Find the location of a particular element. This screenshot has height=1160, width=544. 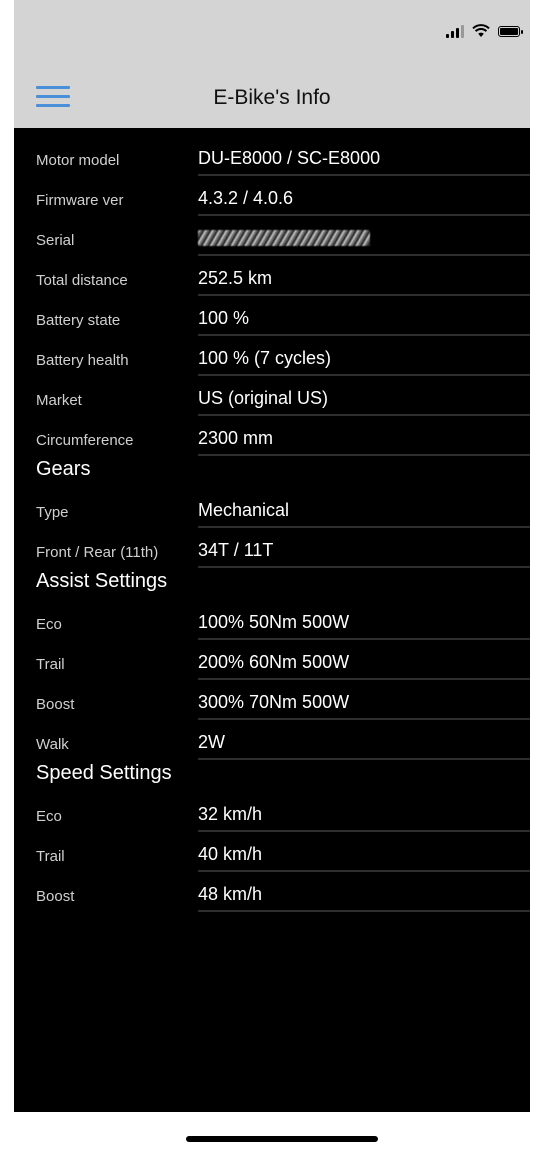

info-row: Walk 2W is located at coordinates (272, 736).